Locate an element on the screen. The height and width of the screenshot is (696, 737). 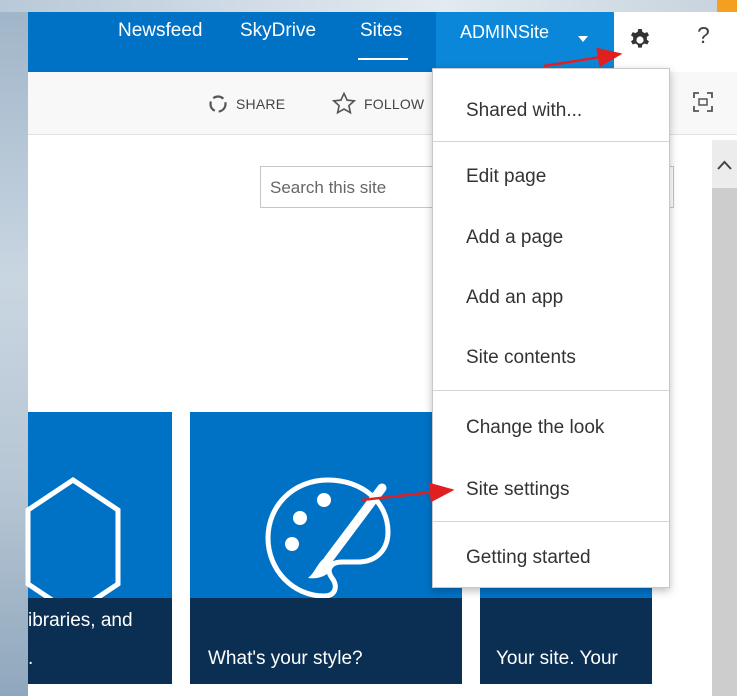
share-button: SHARE is located at coordinates (260, 104).